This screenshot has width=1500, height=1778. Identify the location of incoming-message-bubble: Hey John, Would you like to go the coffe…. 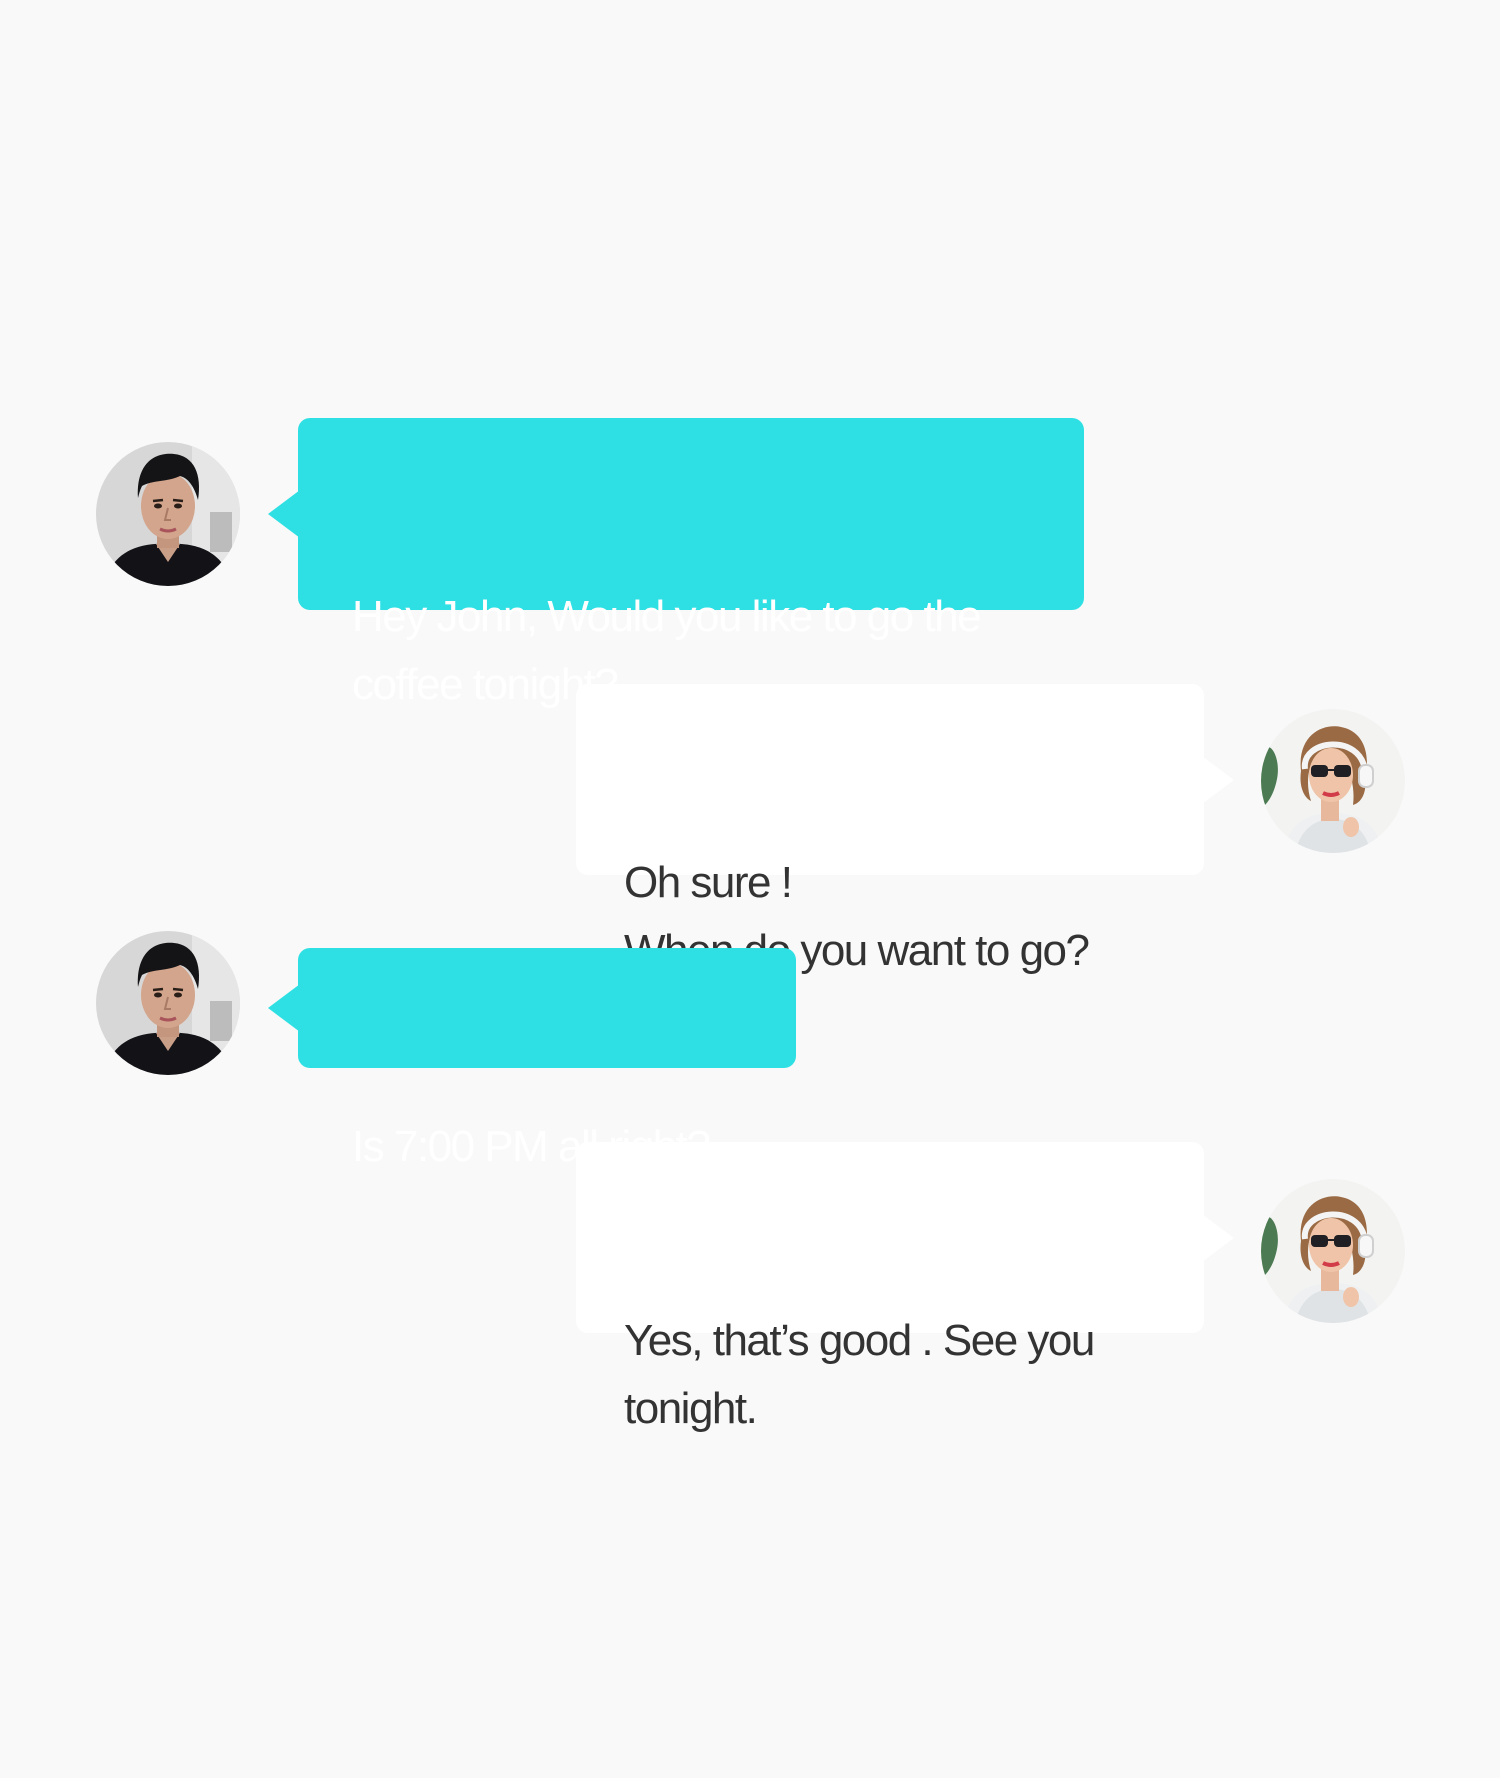
(676, 563).